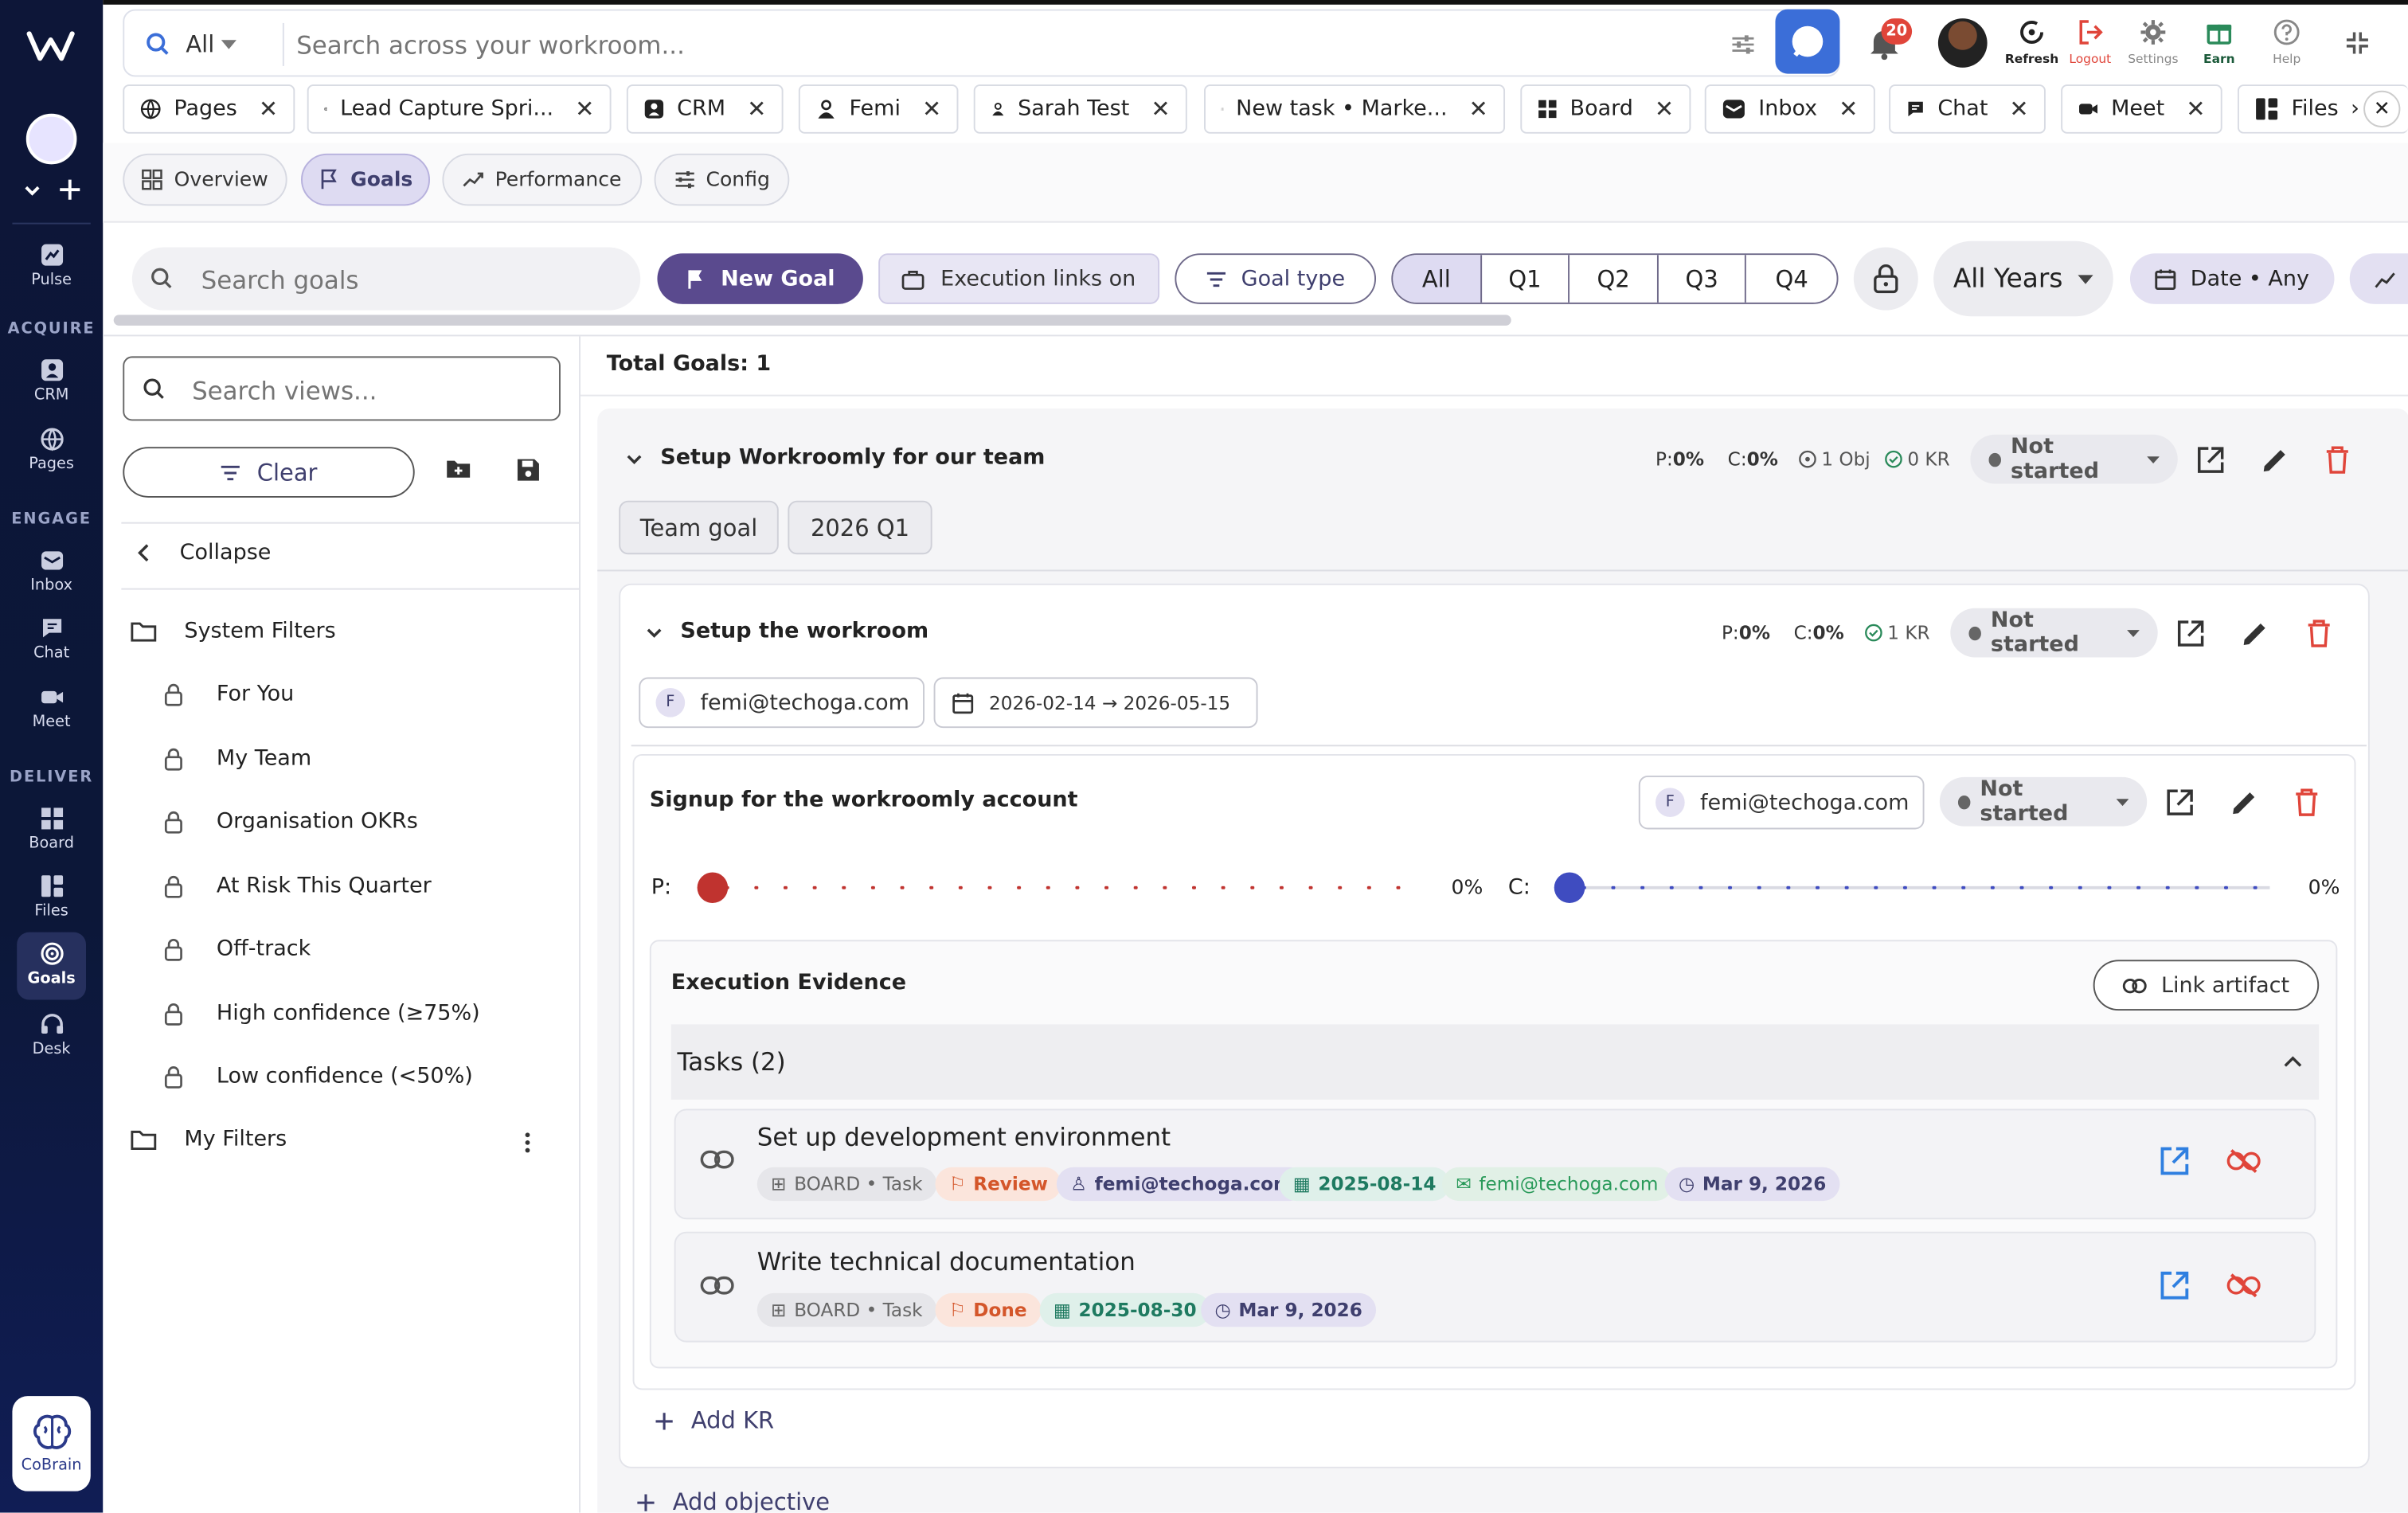  I want to click on my-filters-folder: My Filters, so click(209, 1139).